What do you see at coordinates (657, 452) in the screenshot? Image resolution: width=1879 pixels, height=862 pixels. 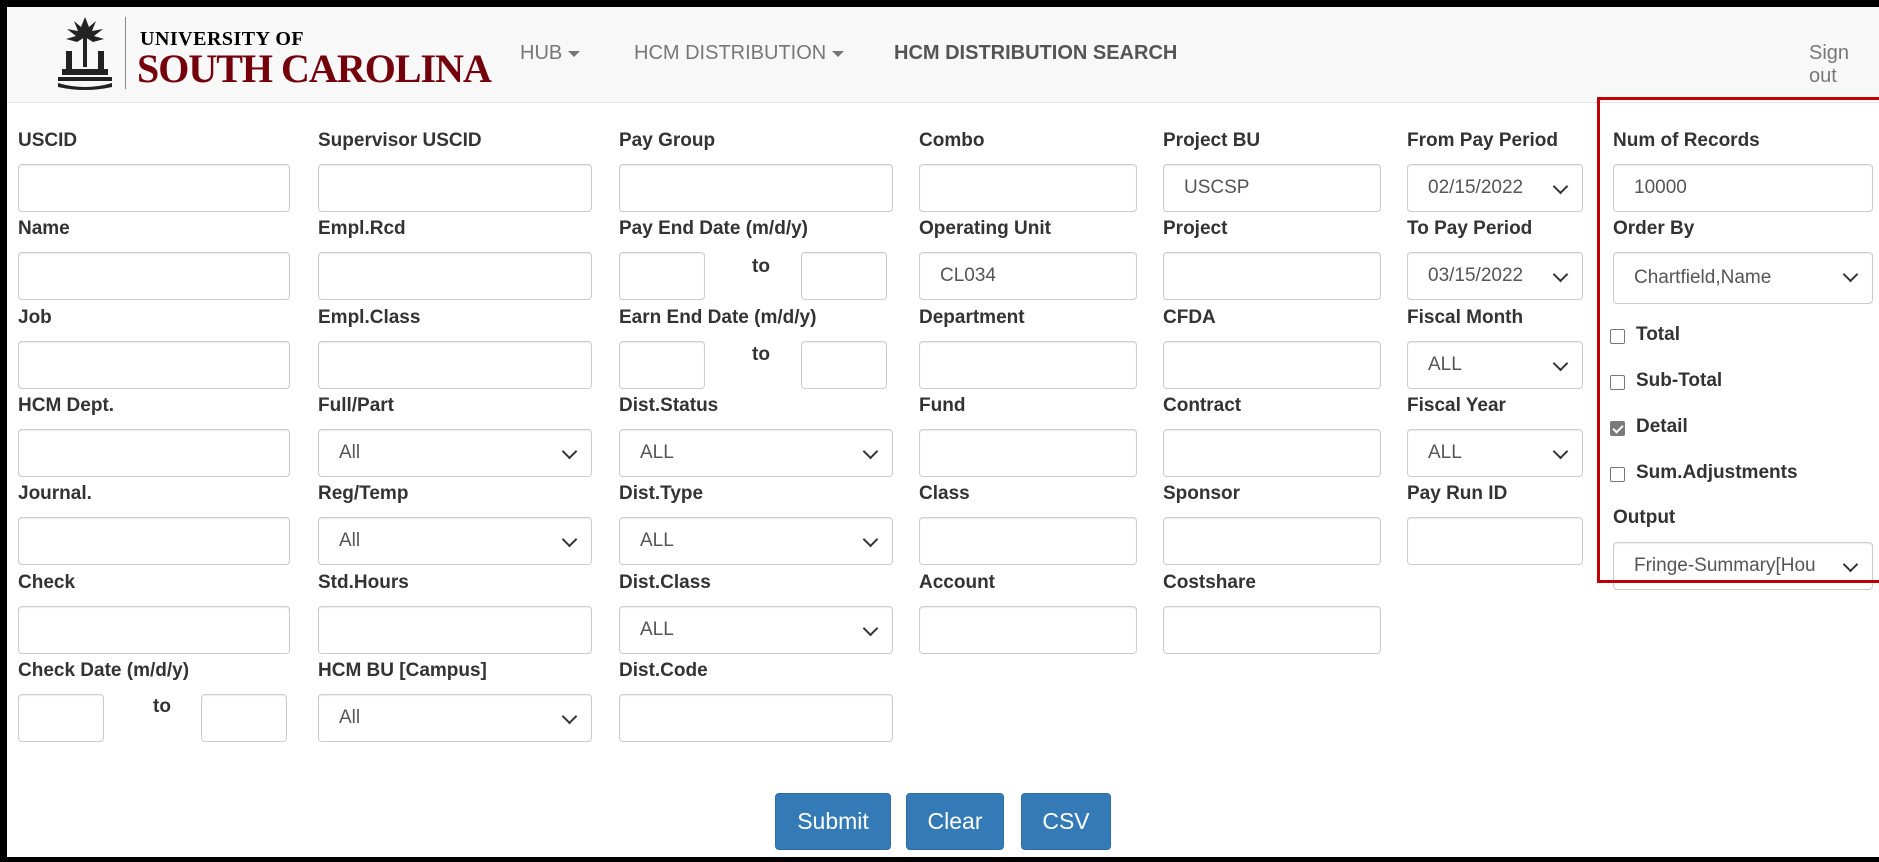 I see `dist-status-value: ALL` at bounding box center [657, 452].